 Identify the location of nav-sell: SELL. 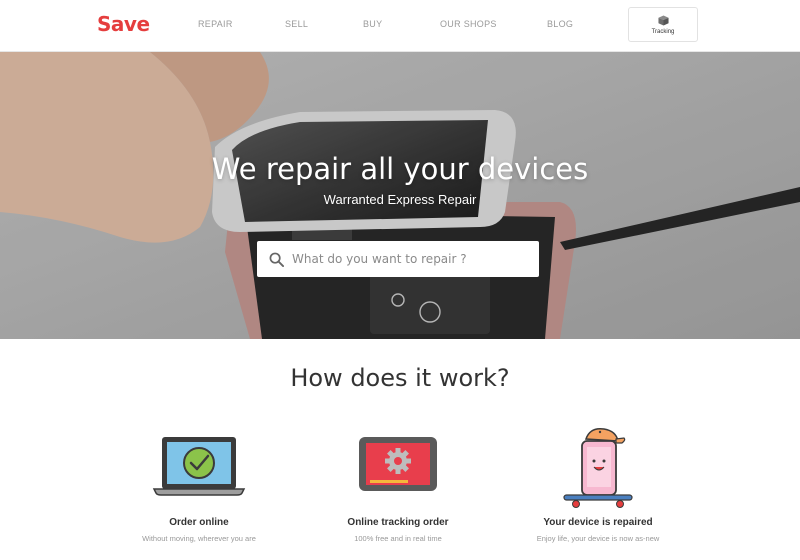
(296, 24).